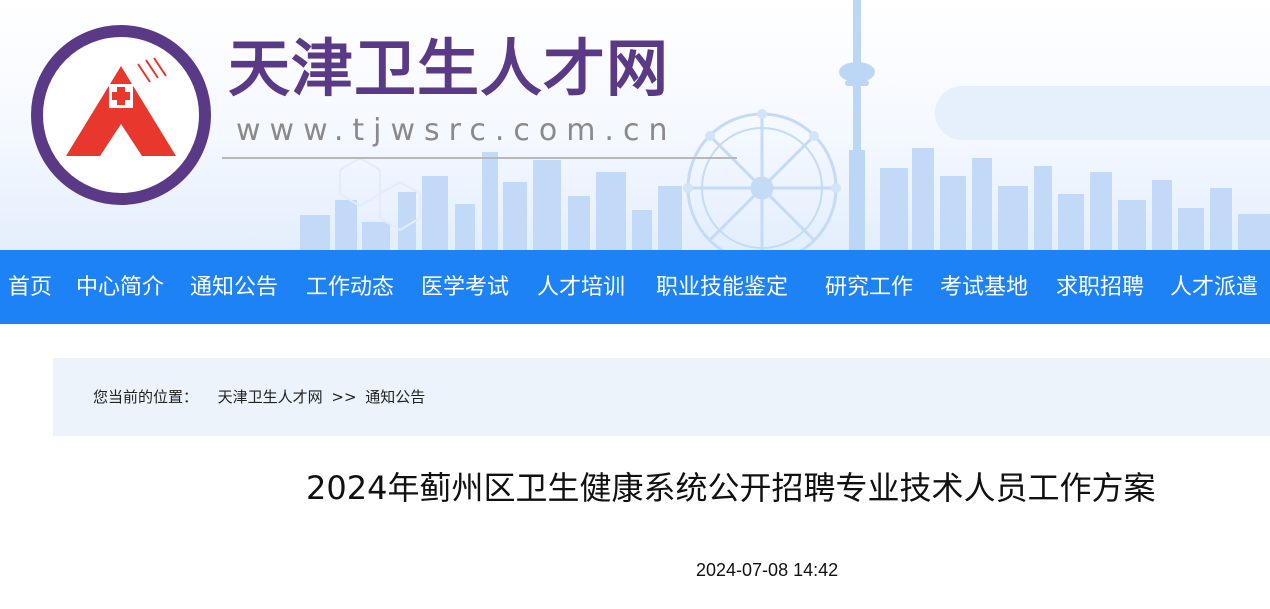  I want to click on nav-item-news: 工作动态, so click(350, 287).